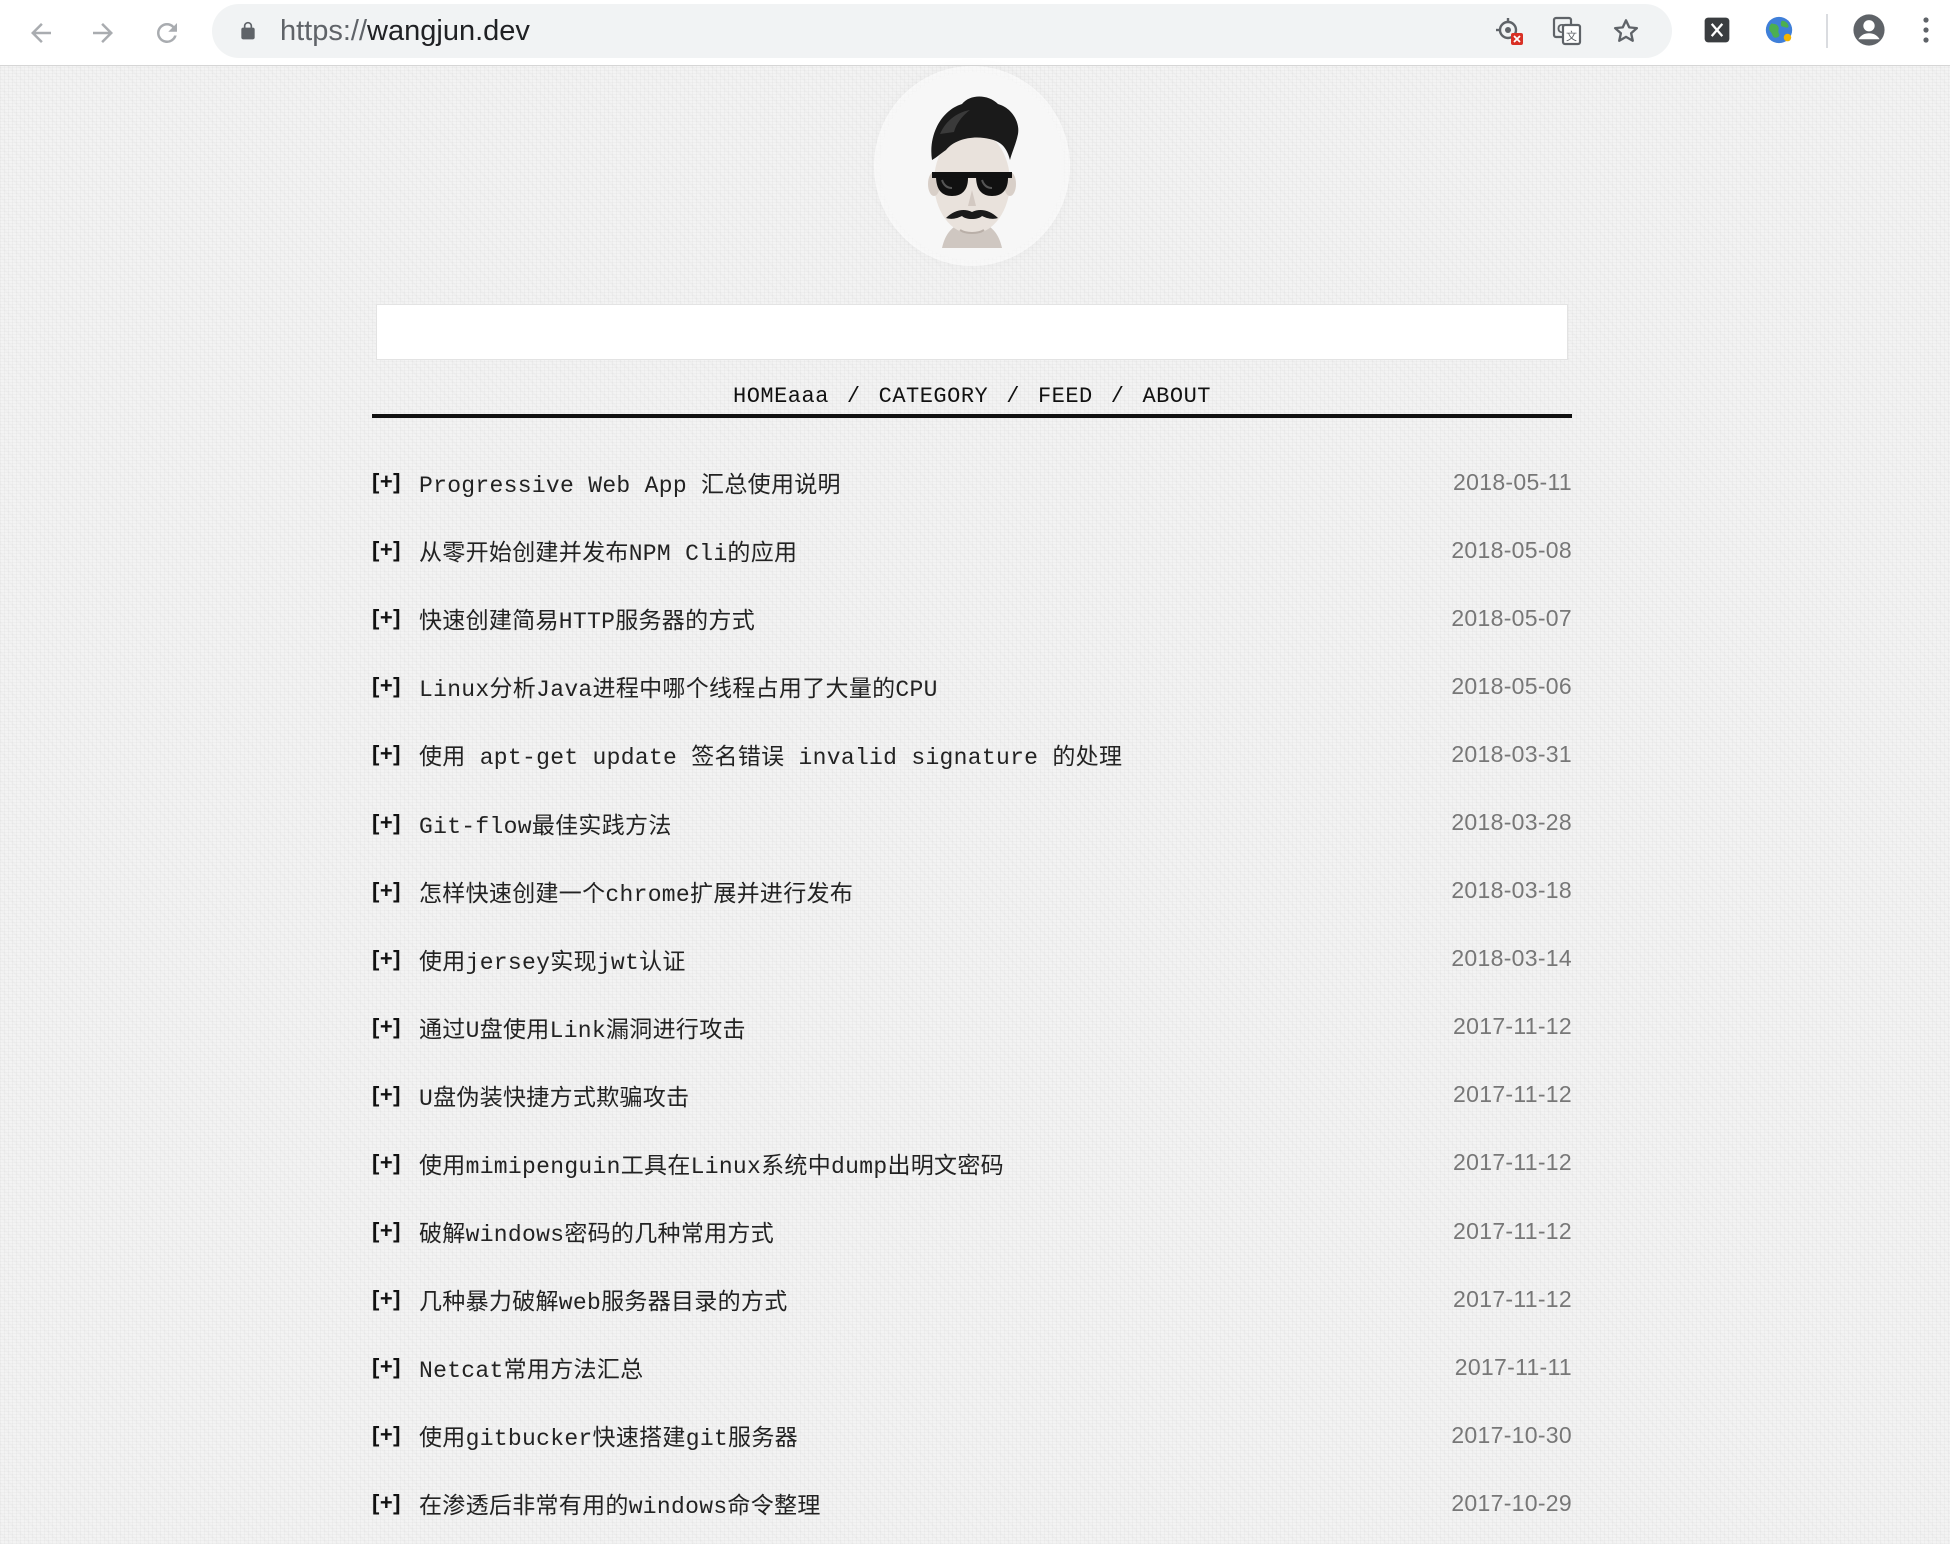 The image size is (1950, 1544). Describe the element at coordinates (972, 822) in the screenshot. I see `list-item: [+] Git-flow最佳实践方法 2018-03-28` at that location.